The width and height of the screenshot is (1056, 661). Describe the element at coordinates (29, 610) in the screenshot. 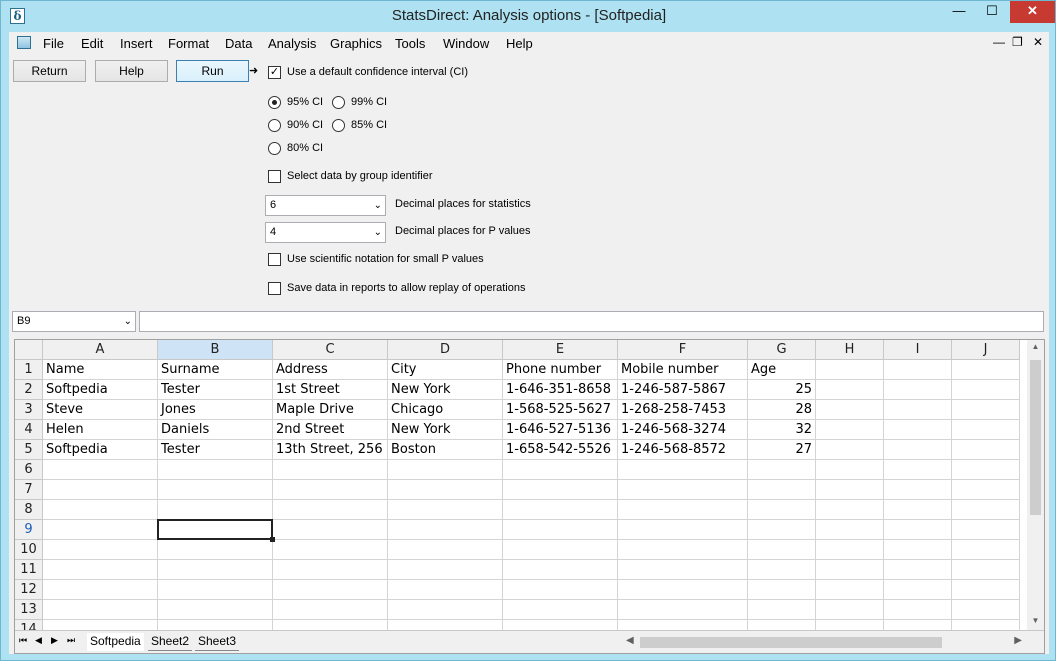

I see `row-header: 13` at that location.